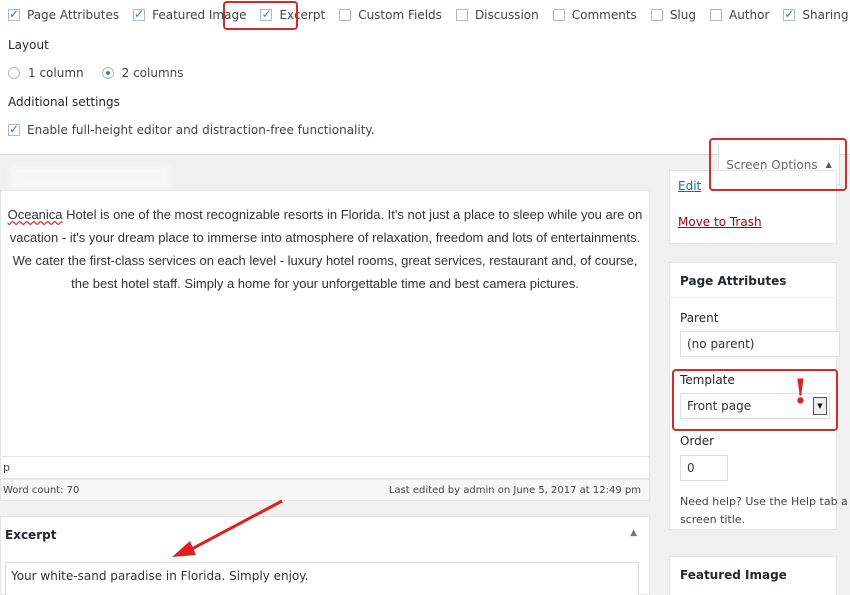  Describe the element at coordinates (604, 15) in the screenshot. I see `checkbox-label: Comments` at that location.